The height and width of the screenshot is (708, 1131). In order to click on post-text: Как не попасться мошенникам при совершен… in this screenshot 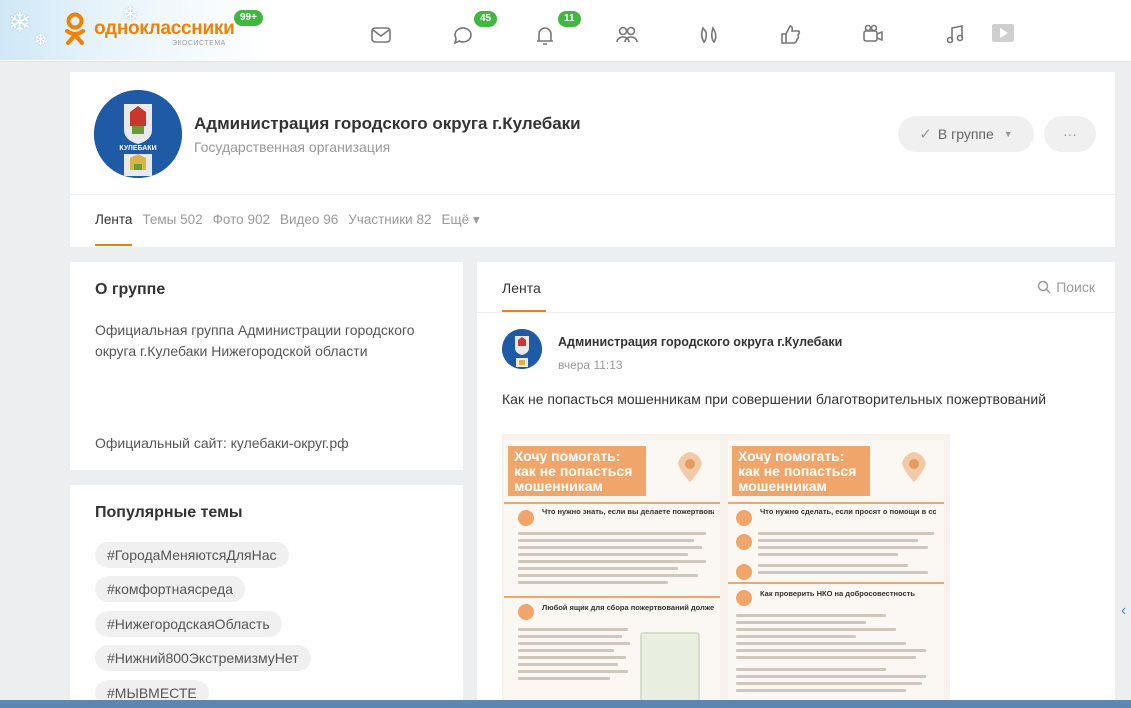, I will do `click(774, 399)`.